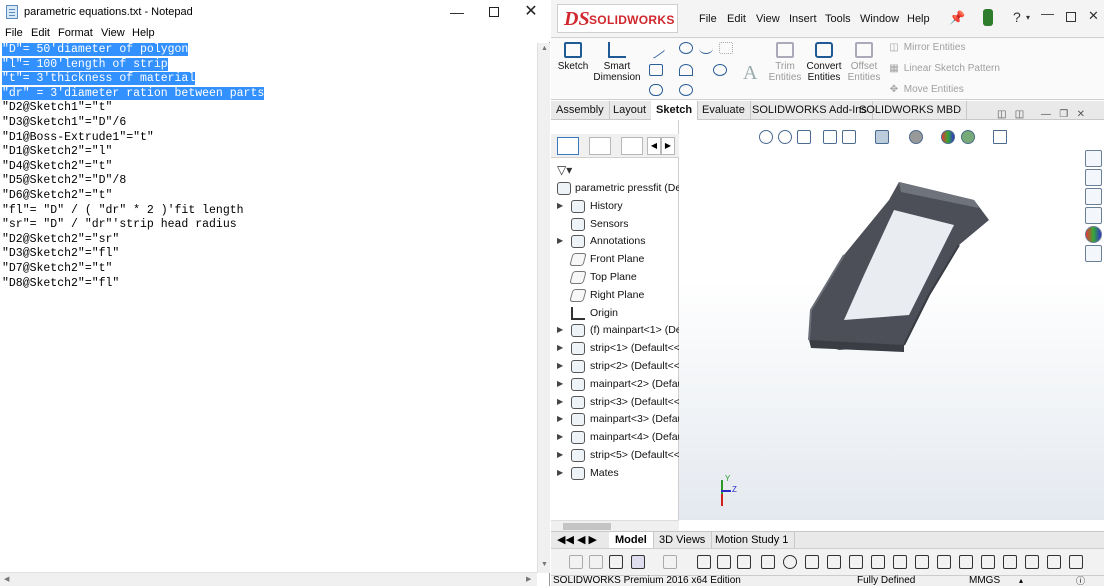  I want to click on rebuild-traffic-light-icon, so click(988, 17).